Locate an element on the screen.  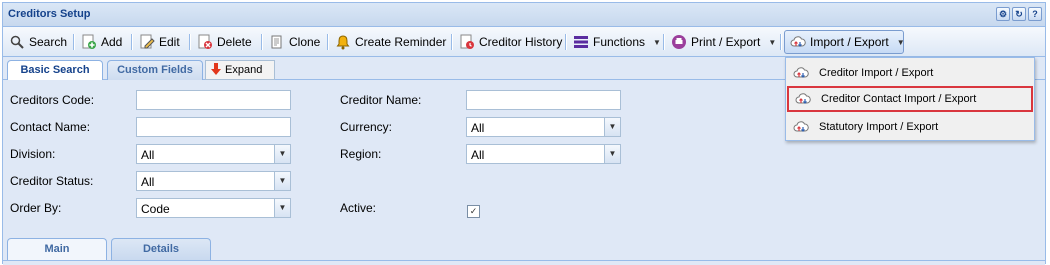
tab-details: Details is located at coordinates (161, 249).